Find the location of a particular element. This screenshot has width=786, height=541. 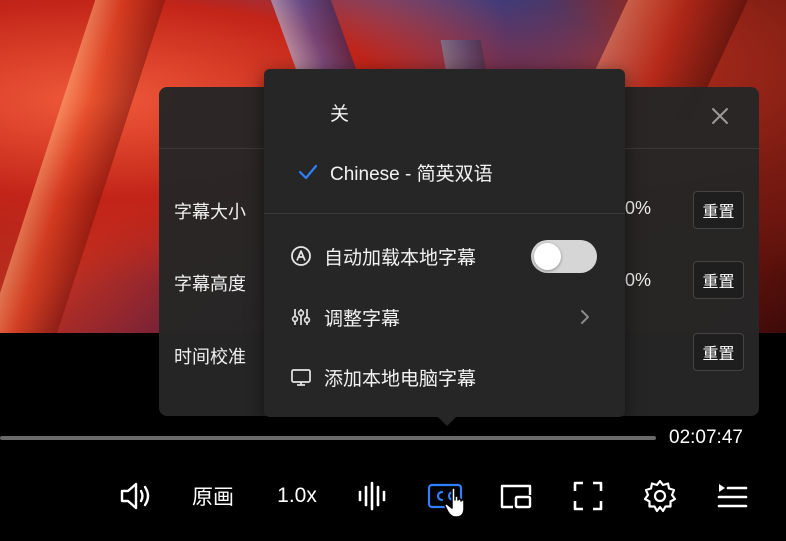

timing-calibration-reset-button: 重置 is located at coordinates (718, 352).